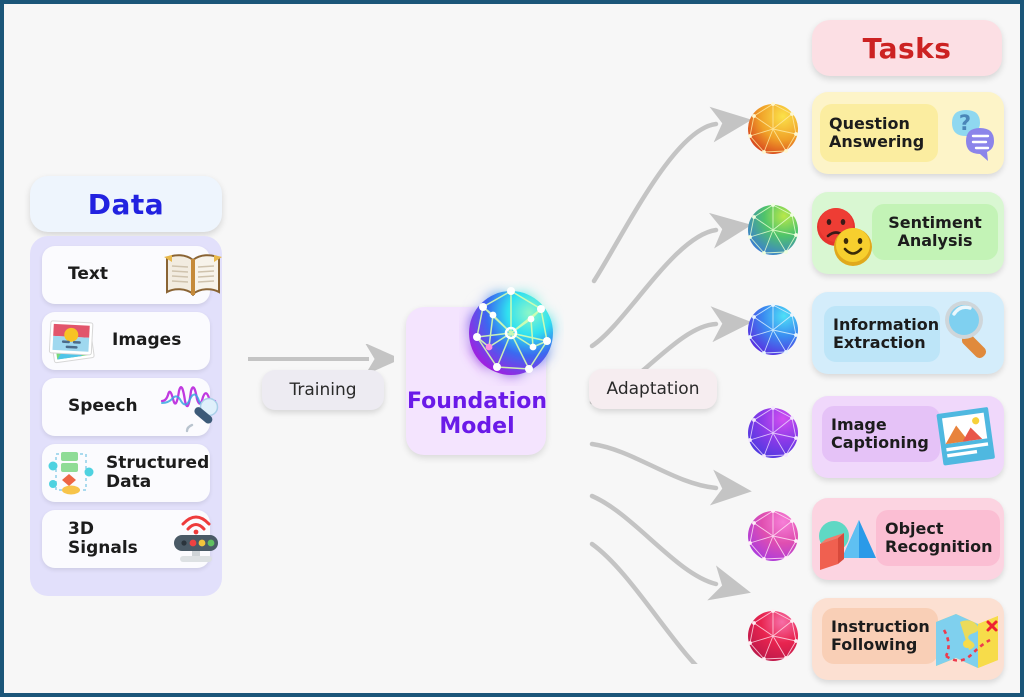  I want to click on task-card-sentiment-analysis: Sentiment Analysis, so click(908, 233).